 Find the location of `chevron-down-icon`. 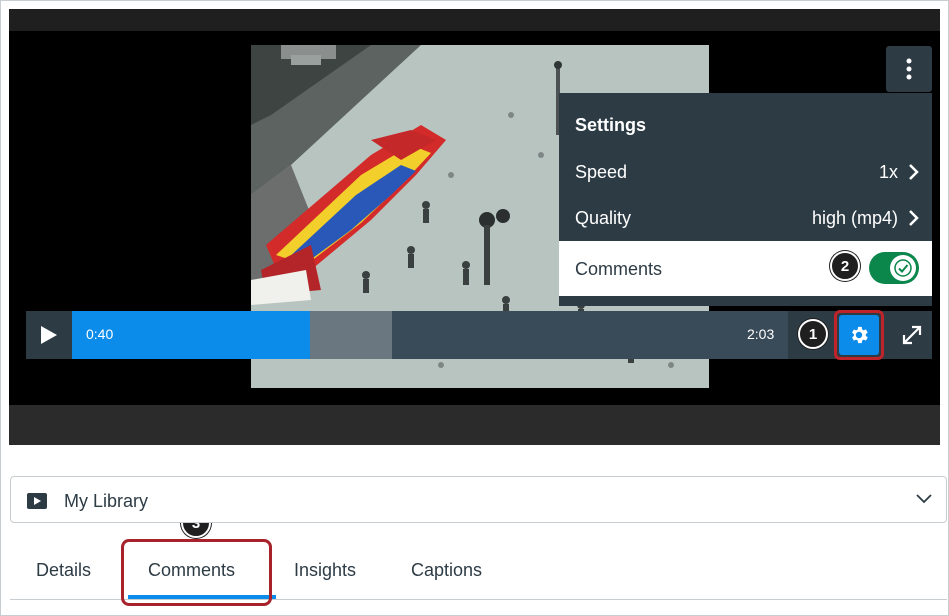

chevron-down-icon is located at coordinates (924, 499).